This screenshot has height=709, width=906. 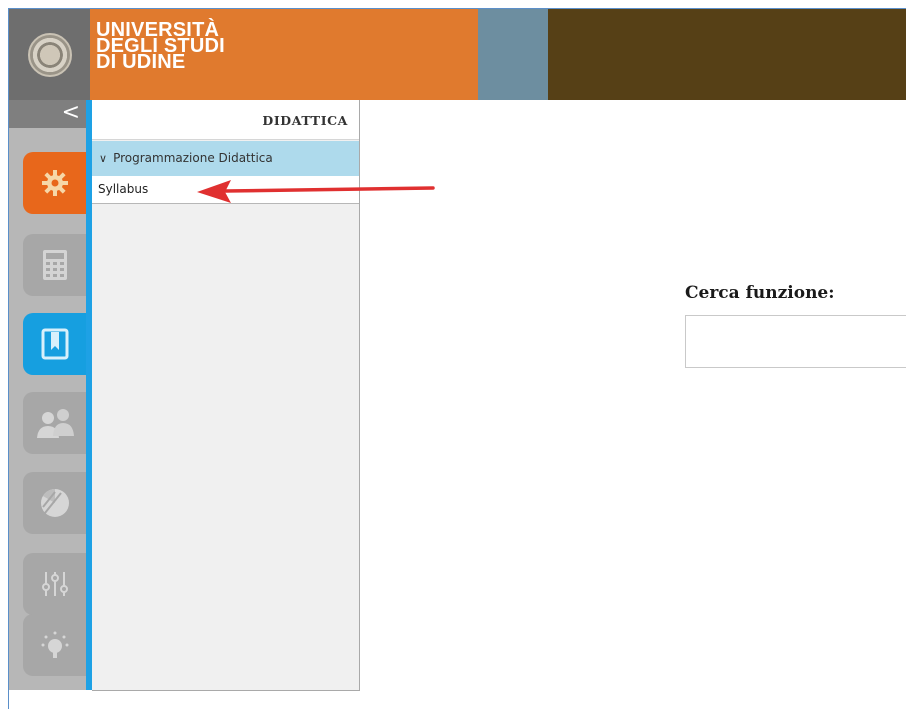 I want to click on sidebar-group-programmazione-didattica: ∨ Programmazione Didattica, so click(x=225, y=158).